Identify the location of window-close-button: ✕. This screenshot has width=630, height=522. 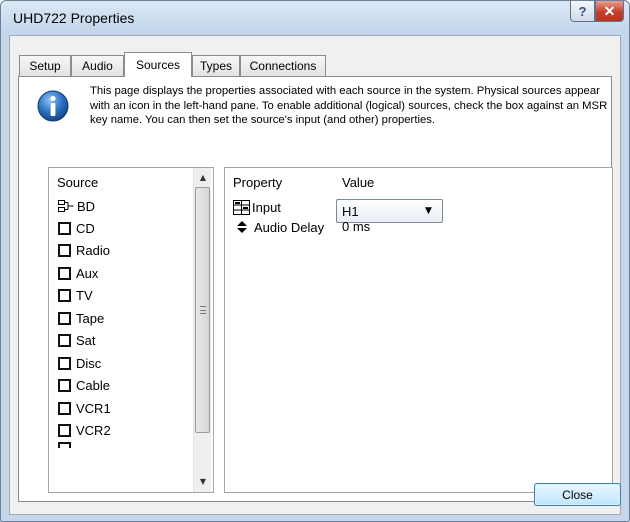
(609, 11).